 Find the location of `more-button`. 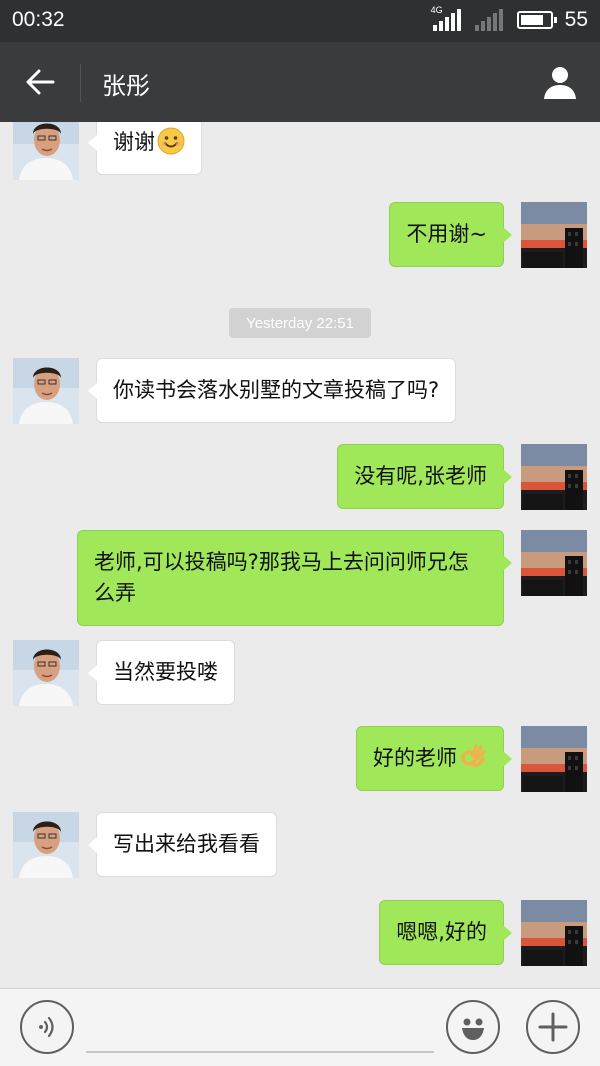

more-button is located at coordinates (553, 1027).